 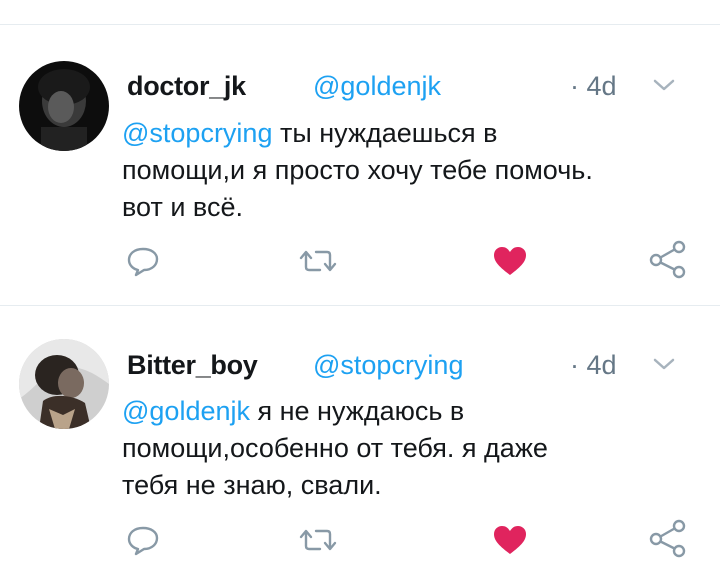 I want to click on tweet-text-line: помощи,особенно от тебя. я даже, so click(x=335, y=448).